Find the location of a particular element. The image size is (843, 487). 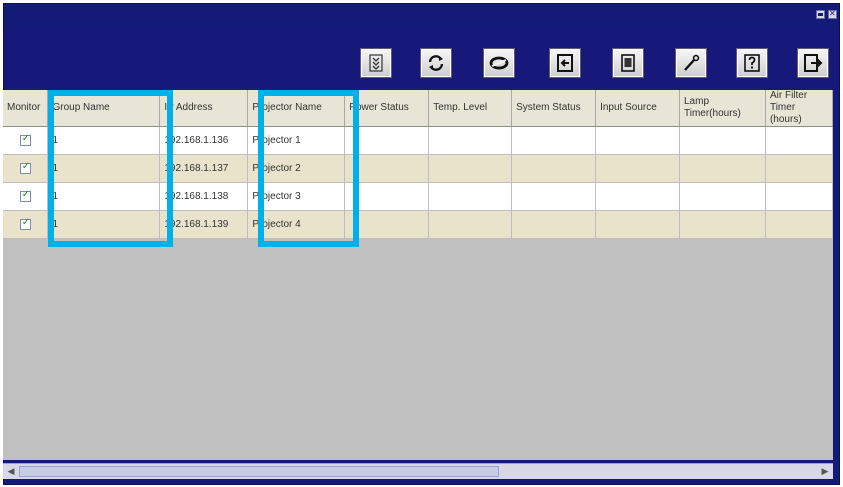

projector-name-cell: Projector 4 is located at coordinates (296, 224).